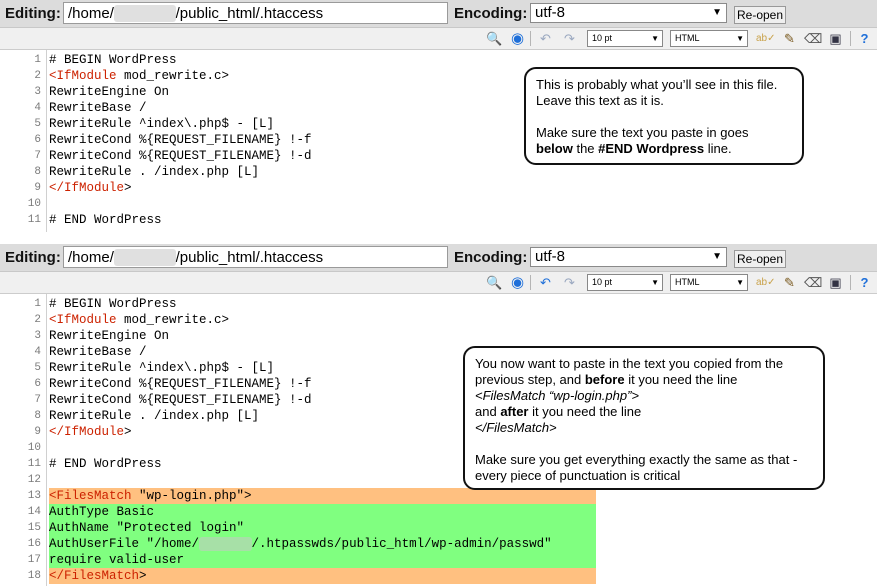 The width and height of the screenshot is (877, 586). What do you see at coordinates (117, 560) in the screenshot?
I see `line-text: require valid-user` at bounding box center [117, 560].